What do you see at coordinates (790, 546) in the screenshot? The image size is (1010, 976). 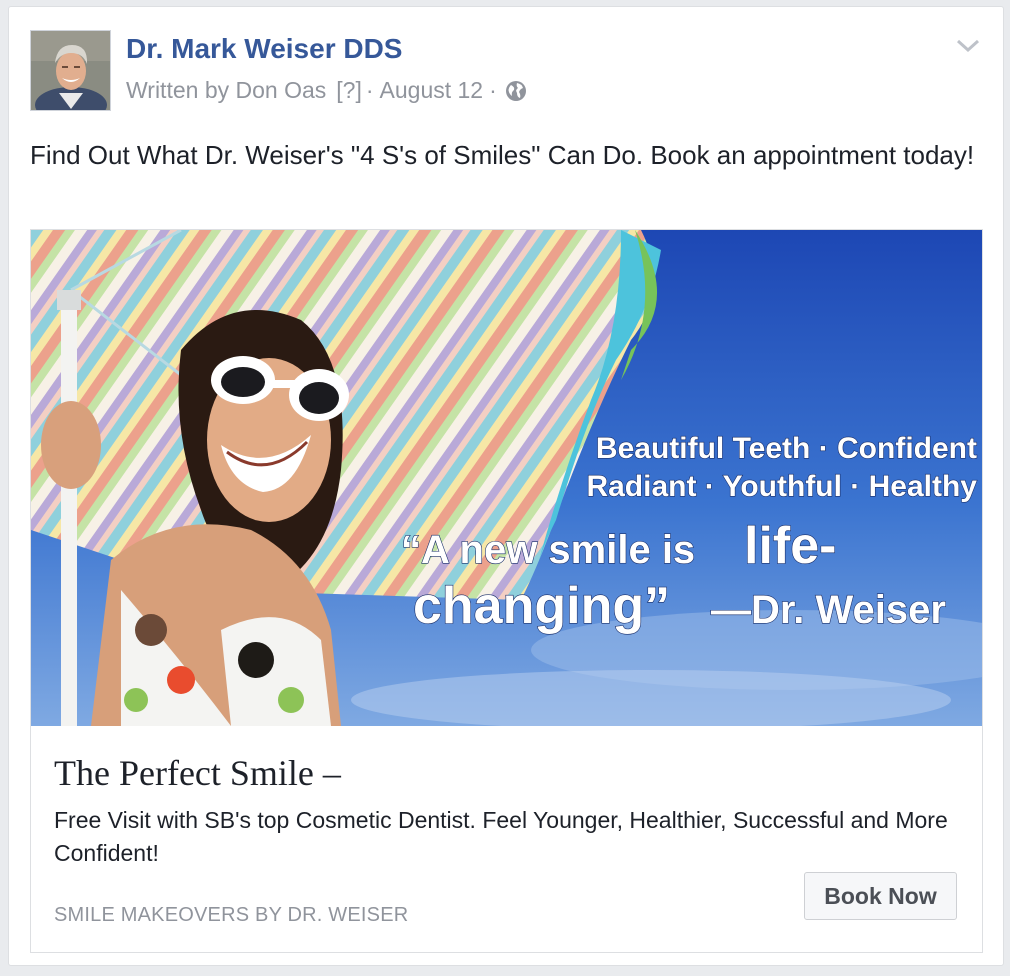 I see `hero-quote-b: life-` at bounding box center [790, 546].